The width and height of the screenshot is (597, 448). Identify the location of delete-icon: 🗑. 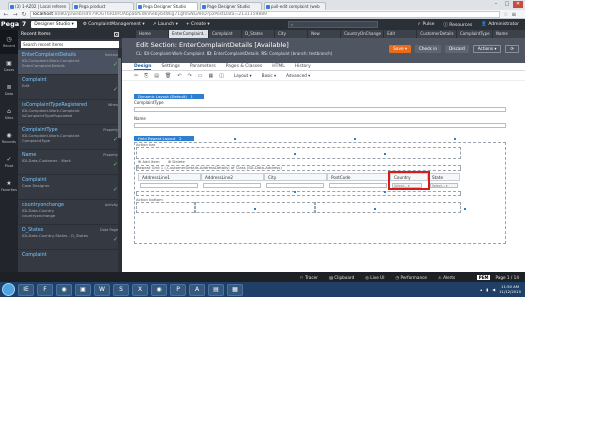
(168, 76).